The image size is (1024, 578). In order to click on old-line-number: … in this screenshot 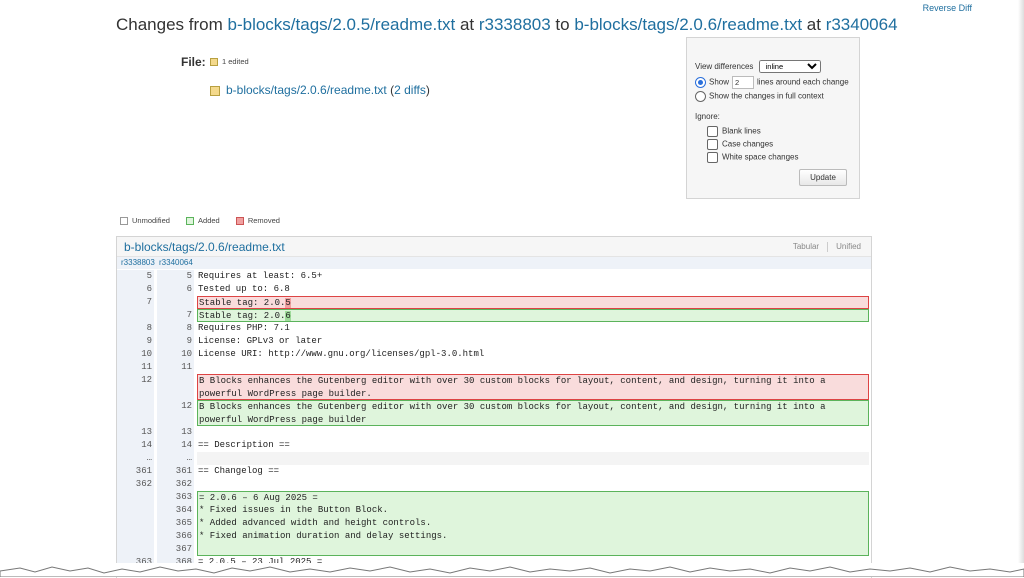, I will do `click(136, 458)`.